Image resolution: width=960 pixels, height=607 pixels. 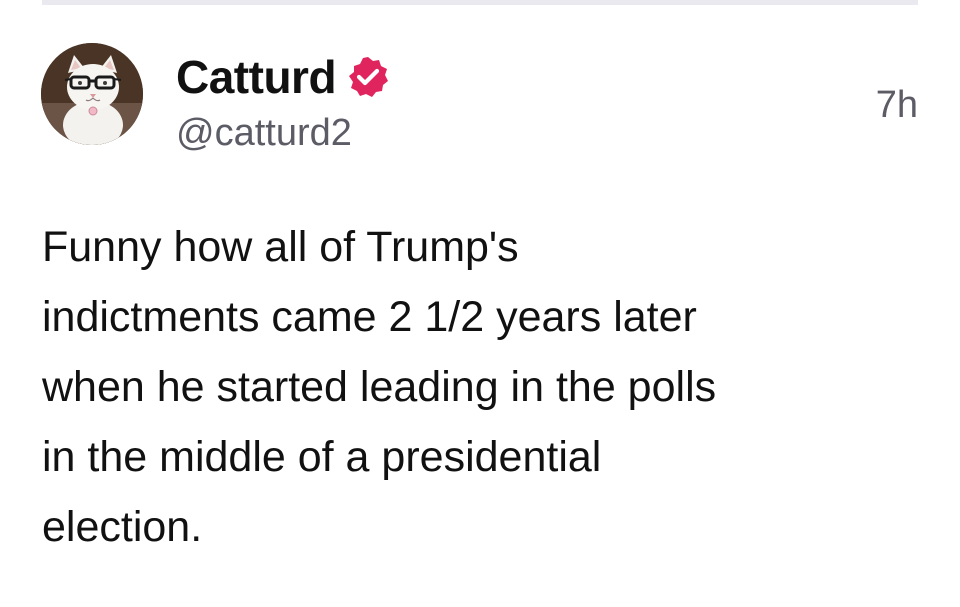 What do you see at coordinates (256, 77) in the screenshot?
I see `display-name: Catturd` at bounding box center [256, 77].